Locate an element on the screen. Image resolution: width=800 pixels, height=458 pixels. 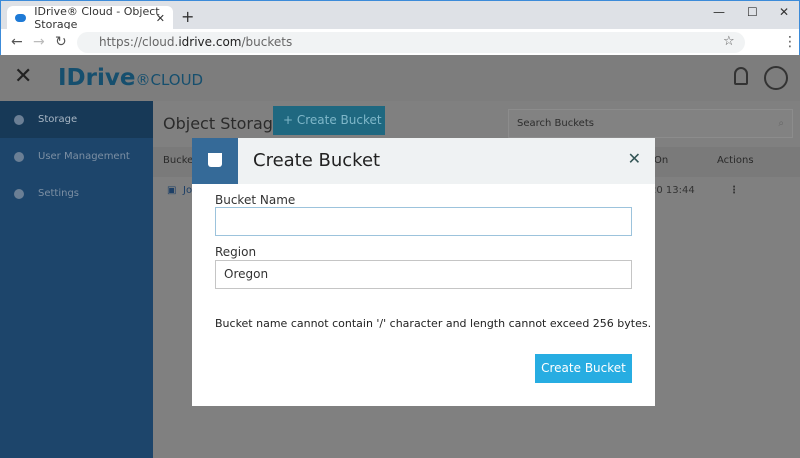
column-header-created-on: On is located at coordinates (661, 160).